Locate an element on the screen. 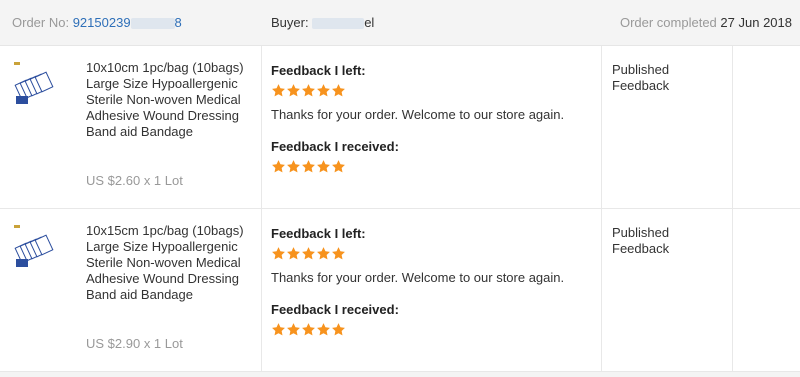  order-number: Order No: 92150239 8 is located at coordinates (97, 22).